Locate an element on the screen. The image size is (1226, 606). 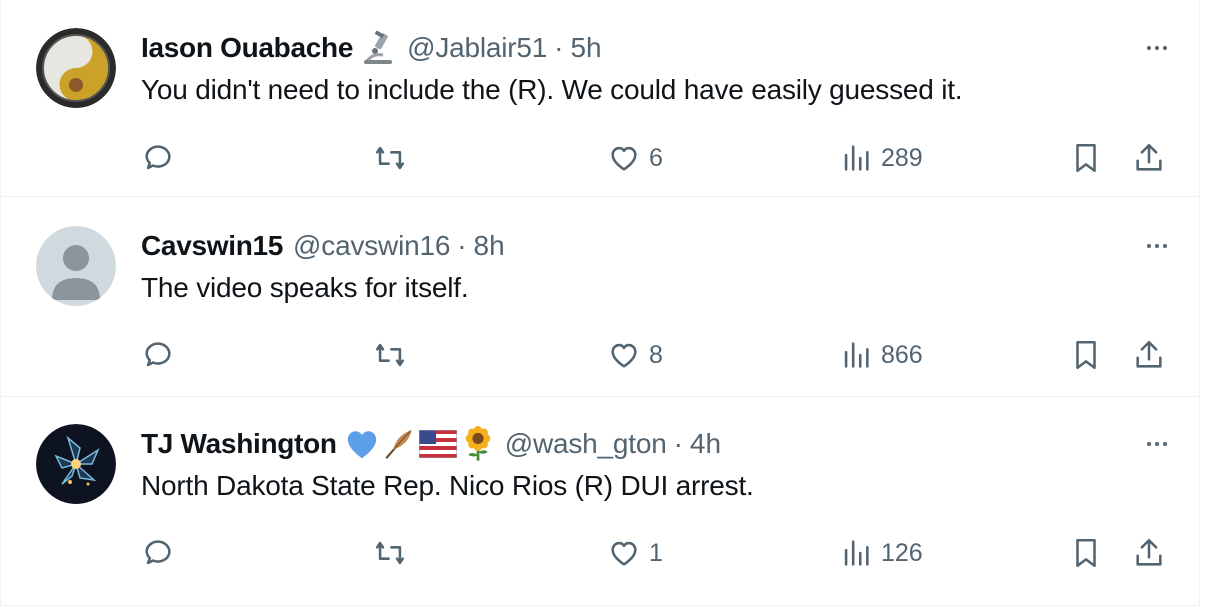
tweet-actions: 6 289 is located at coordinates (600, 158).